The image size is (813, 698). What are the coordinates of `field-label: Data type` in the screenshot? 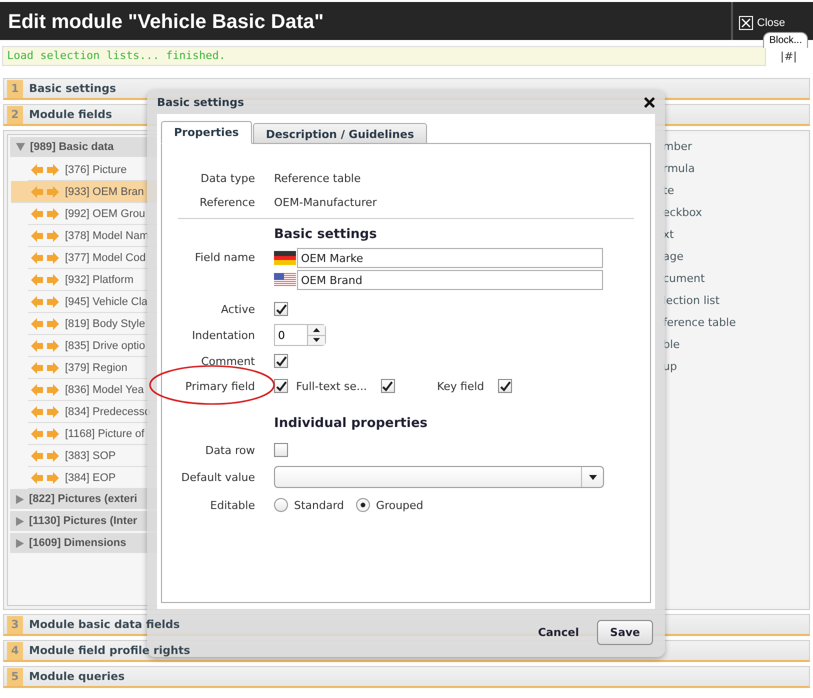 It's located at (227, 178).